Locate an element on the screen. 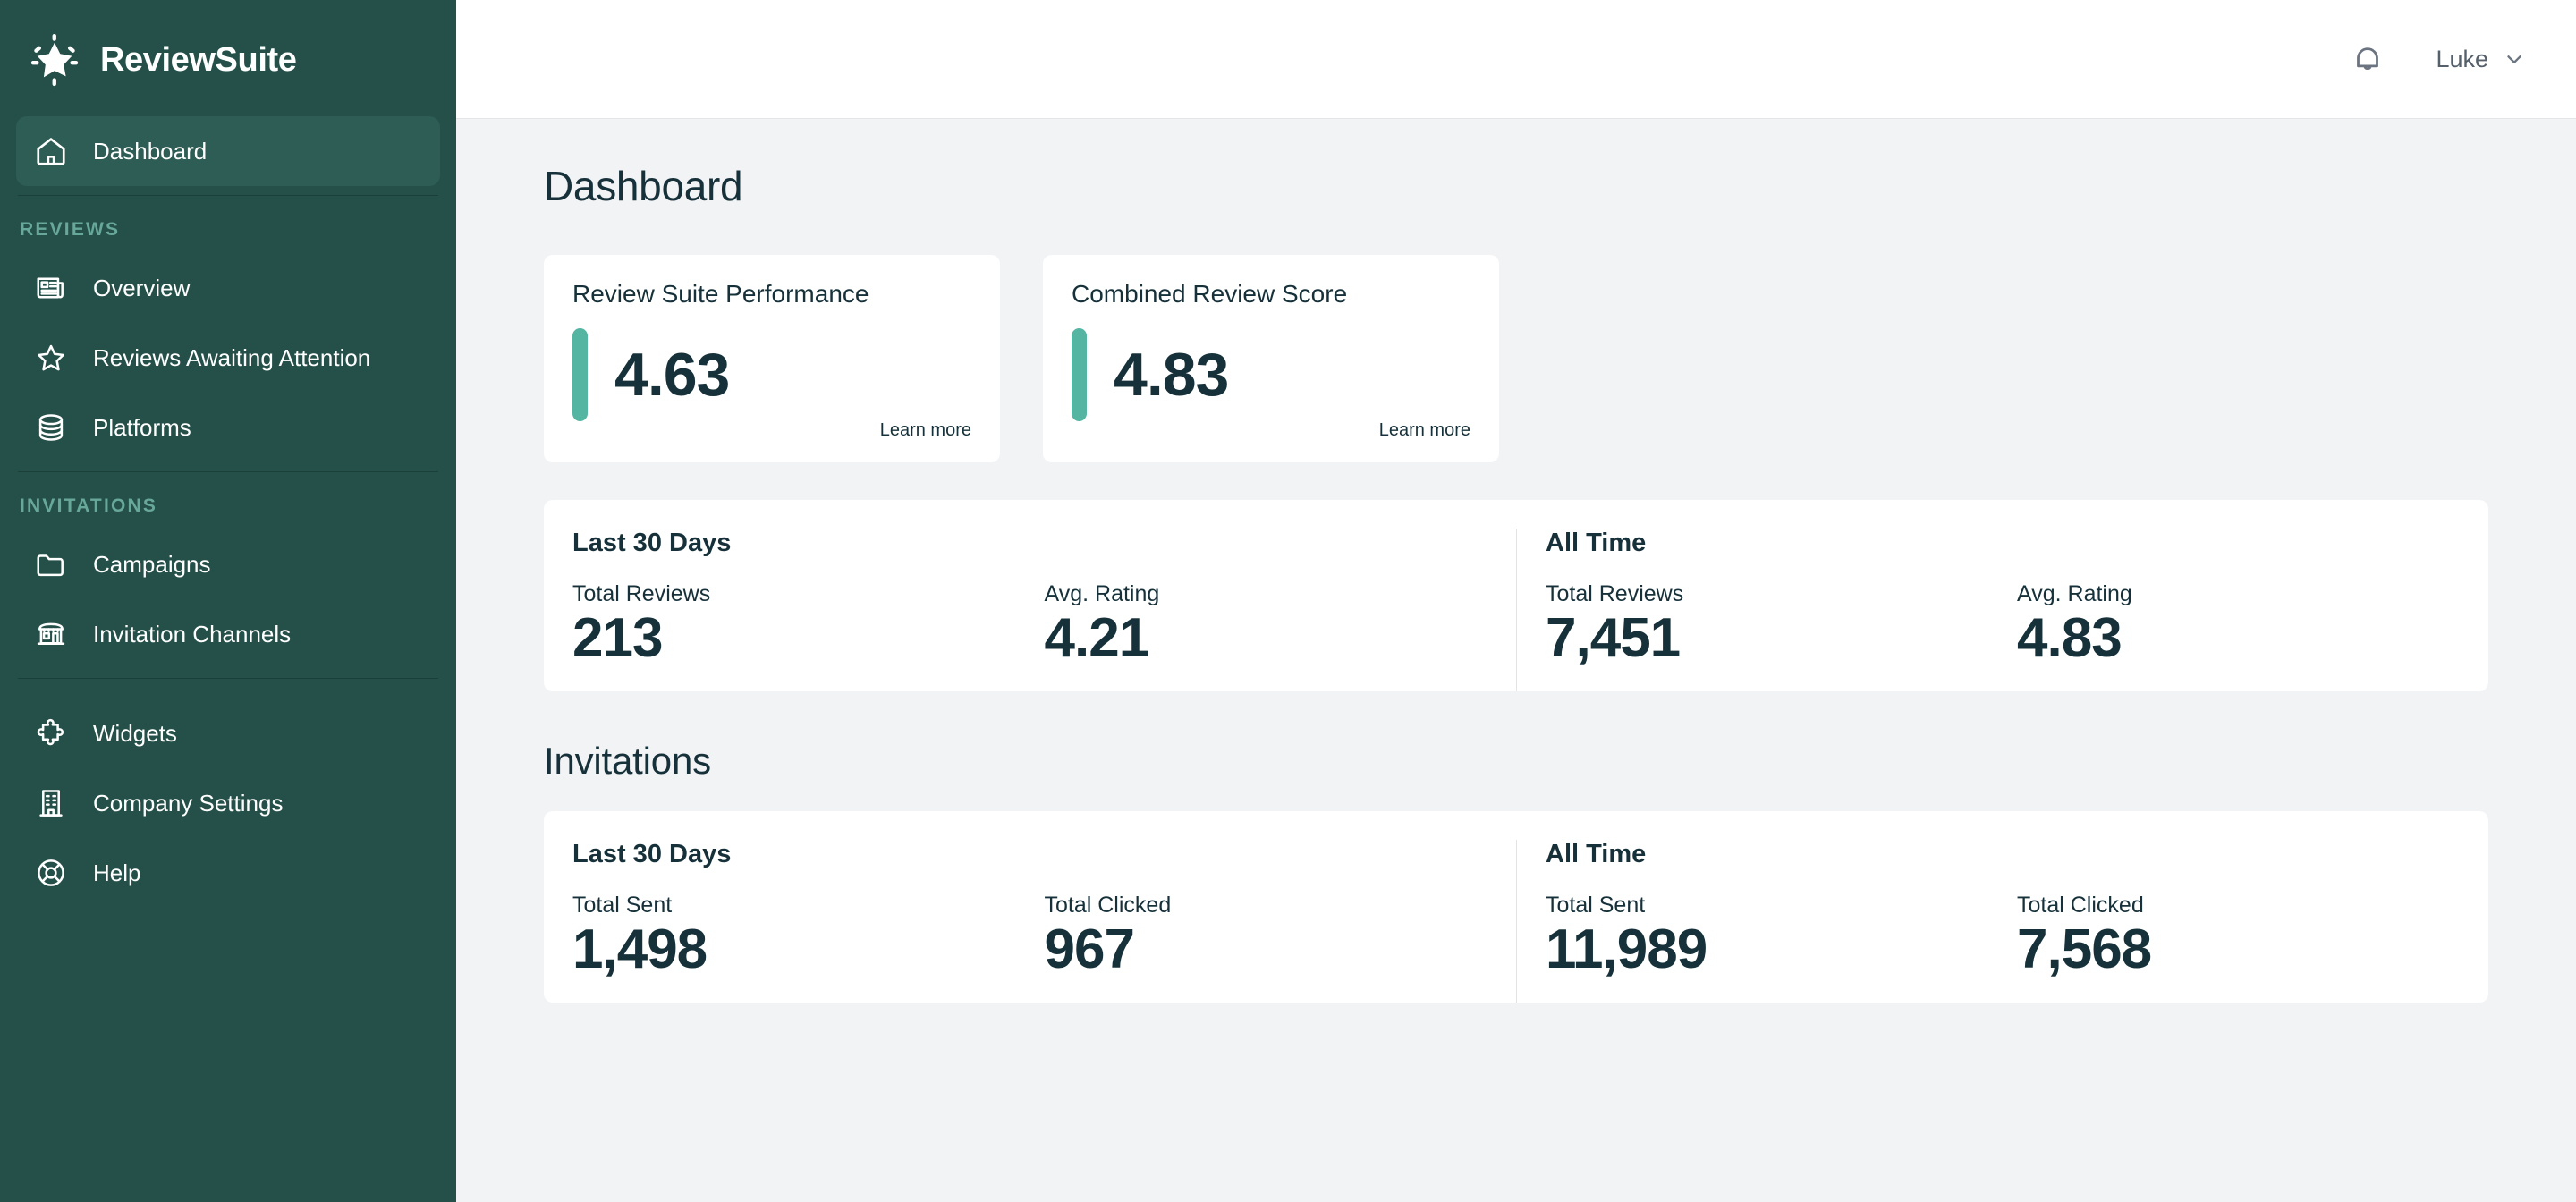  metric-total-reviews: Total Reviews 7,451 is located at coordinates (1781, 624).